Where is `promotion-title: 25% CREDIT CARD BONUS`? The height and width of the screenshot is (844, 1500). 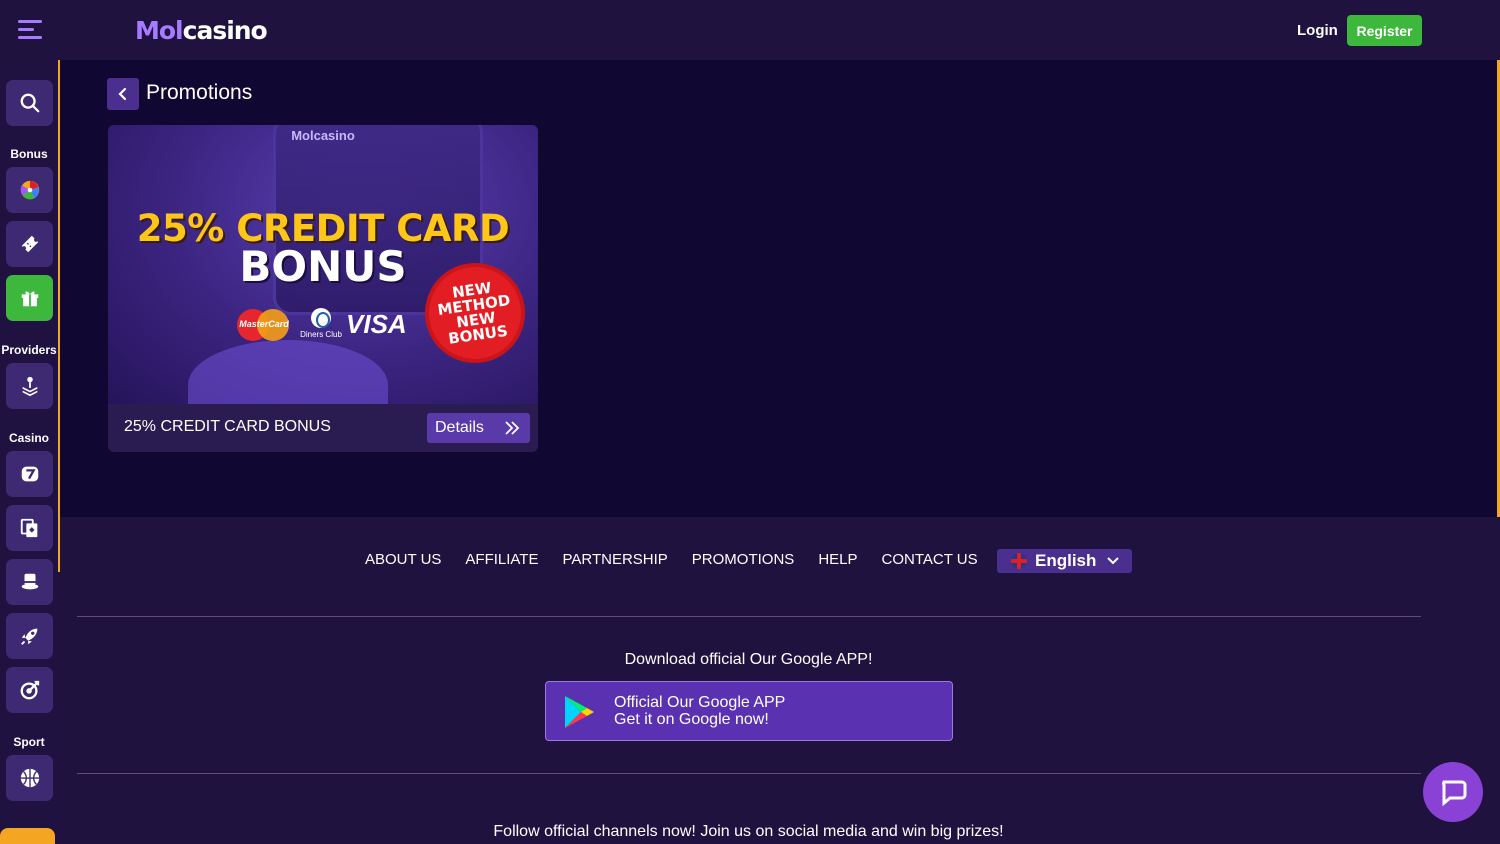
promotion-title: 25% CREDIT CARD BONUS is located at coordinates (227, 426).